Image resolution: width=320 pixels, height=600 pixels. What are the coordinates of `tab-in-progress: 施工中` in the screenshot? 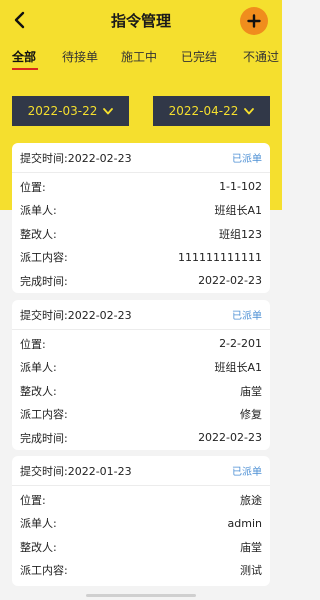 It's located at (139, 56).